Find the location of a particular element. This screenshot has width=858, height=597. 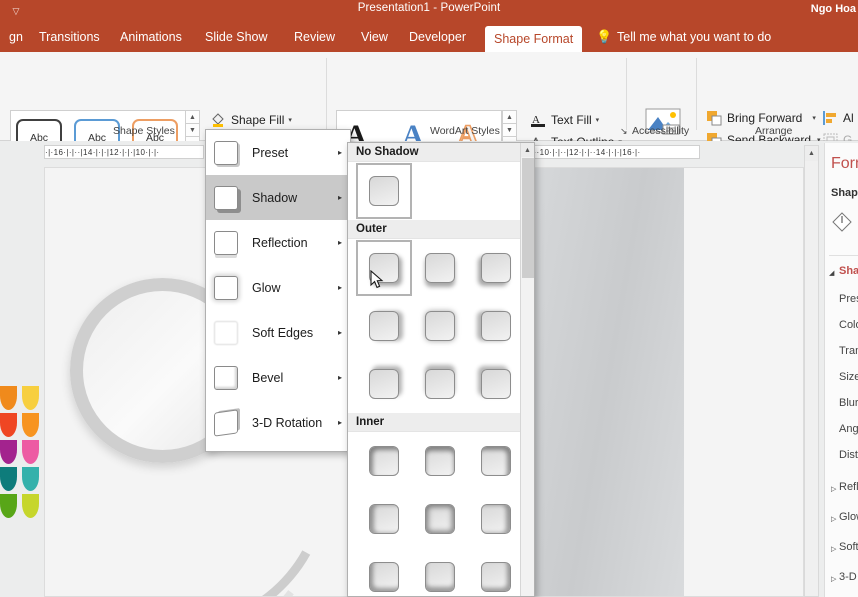

pane-section-glow: Glow is located at coordinates (848, 517).